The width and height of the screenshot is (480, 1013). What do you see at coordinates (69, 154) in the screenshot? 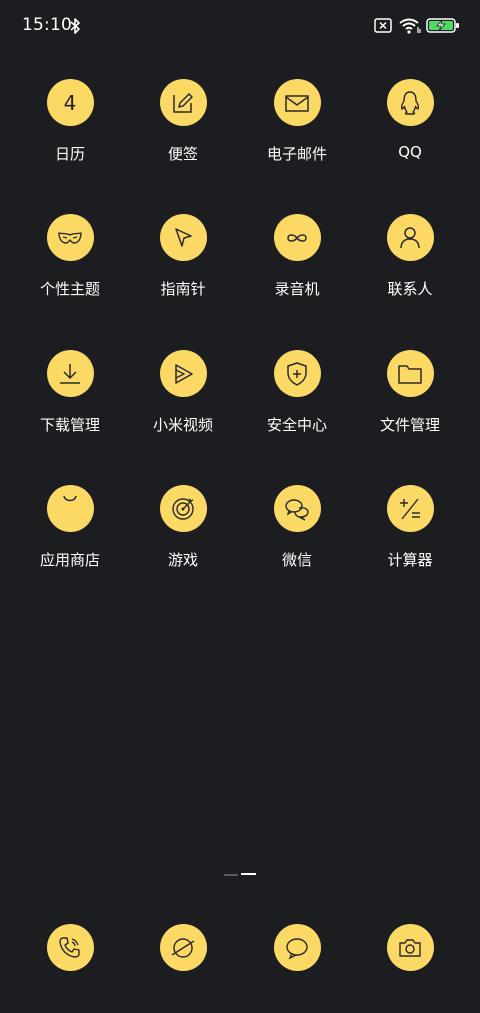
I see `app-label: 日历` at bounding box center [69, 154].